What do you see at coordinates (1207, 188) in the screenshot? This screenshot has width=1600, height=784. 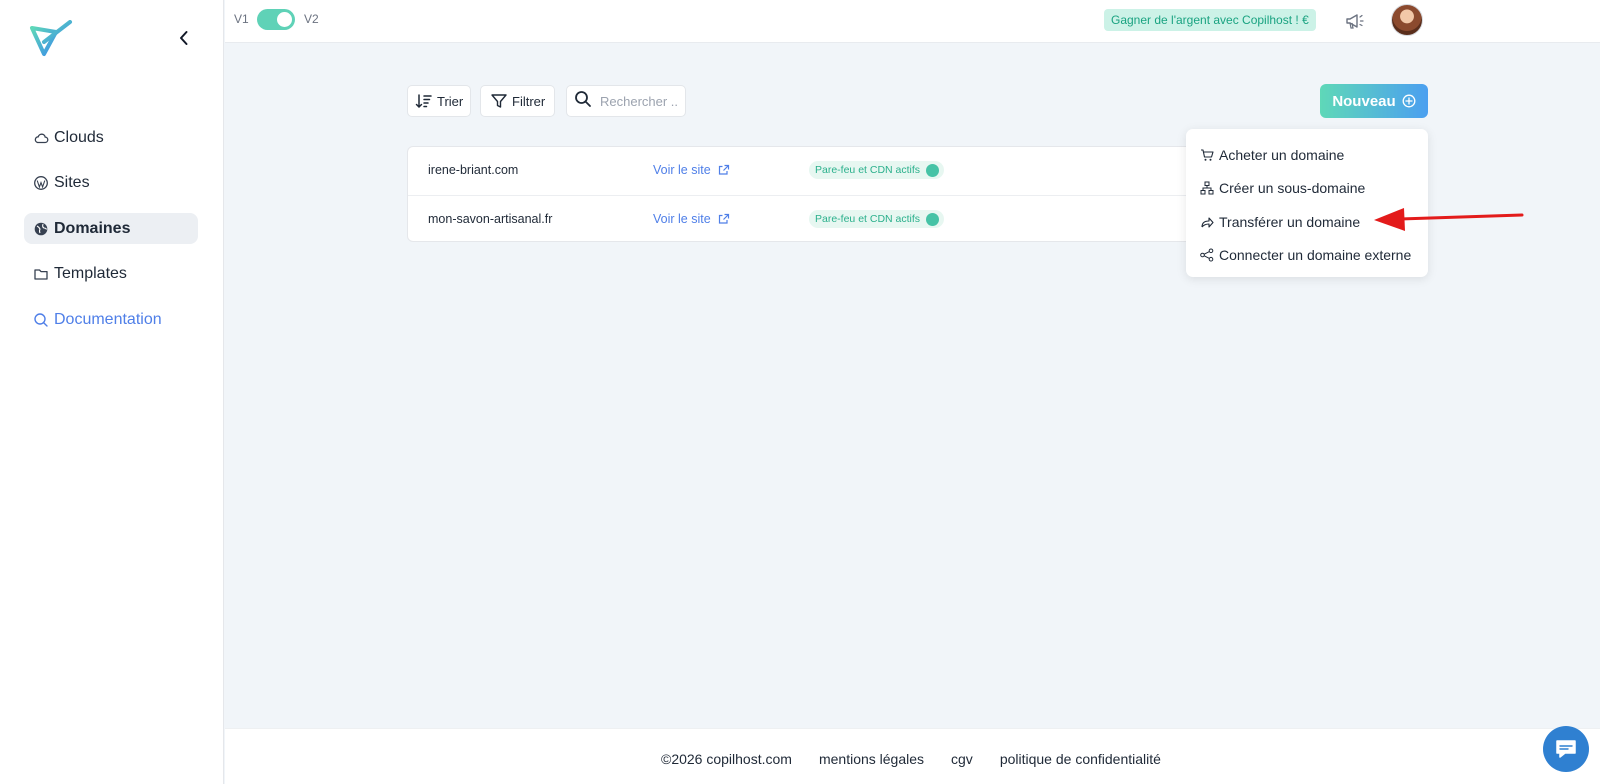 I see `sitemap-icon` at bounding box center [1207, 188].